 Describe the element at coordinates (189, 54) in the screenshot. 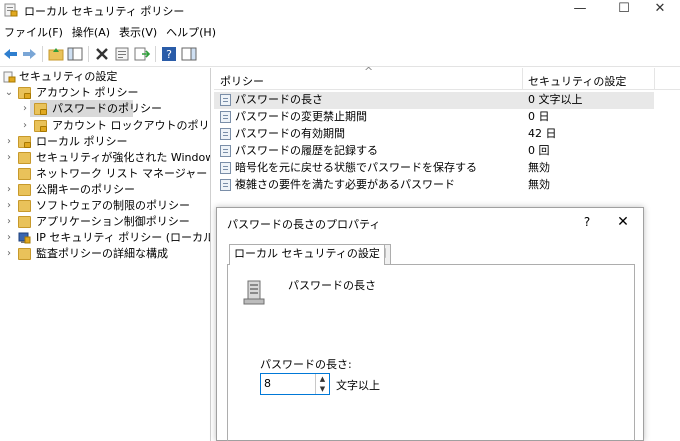

I see `action-pane-icon` at that location.